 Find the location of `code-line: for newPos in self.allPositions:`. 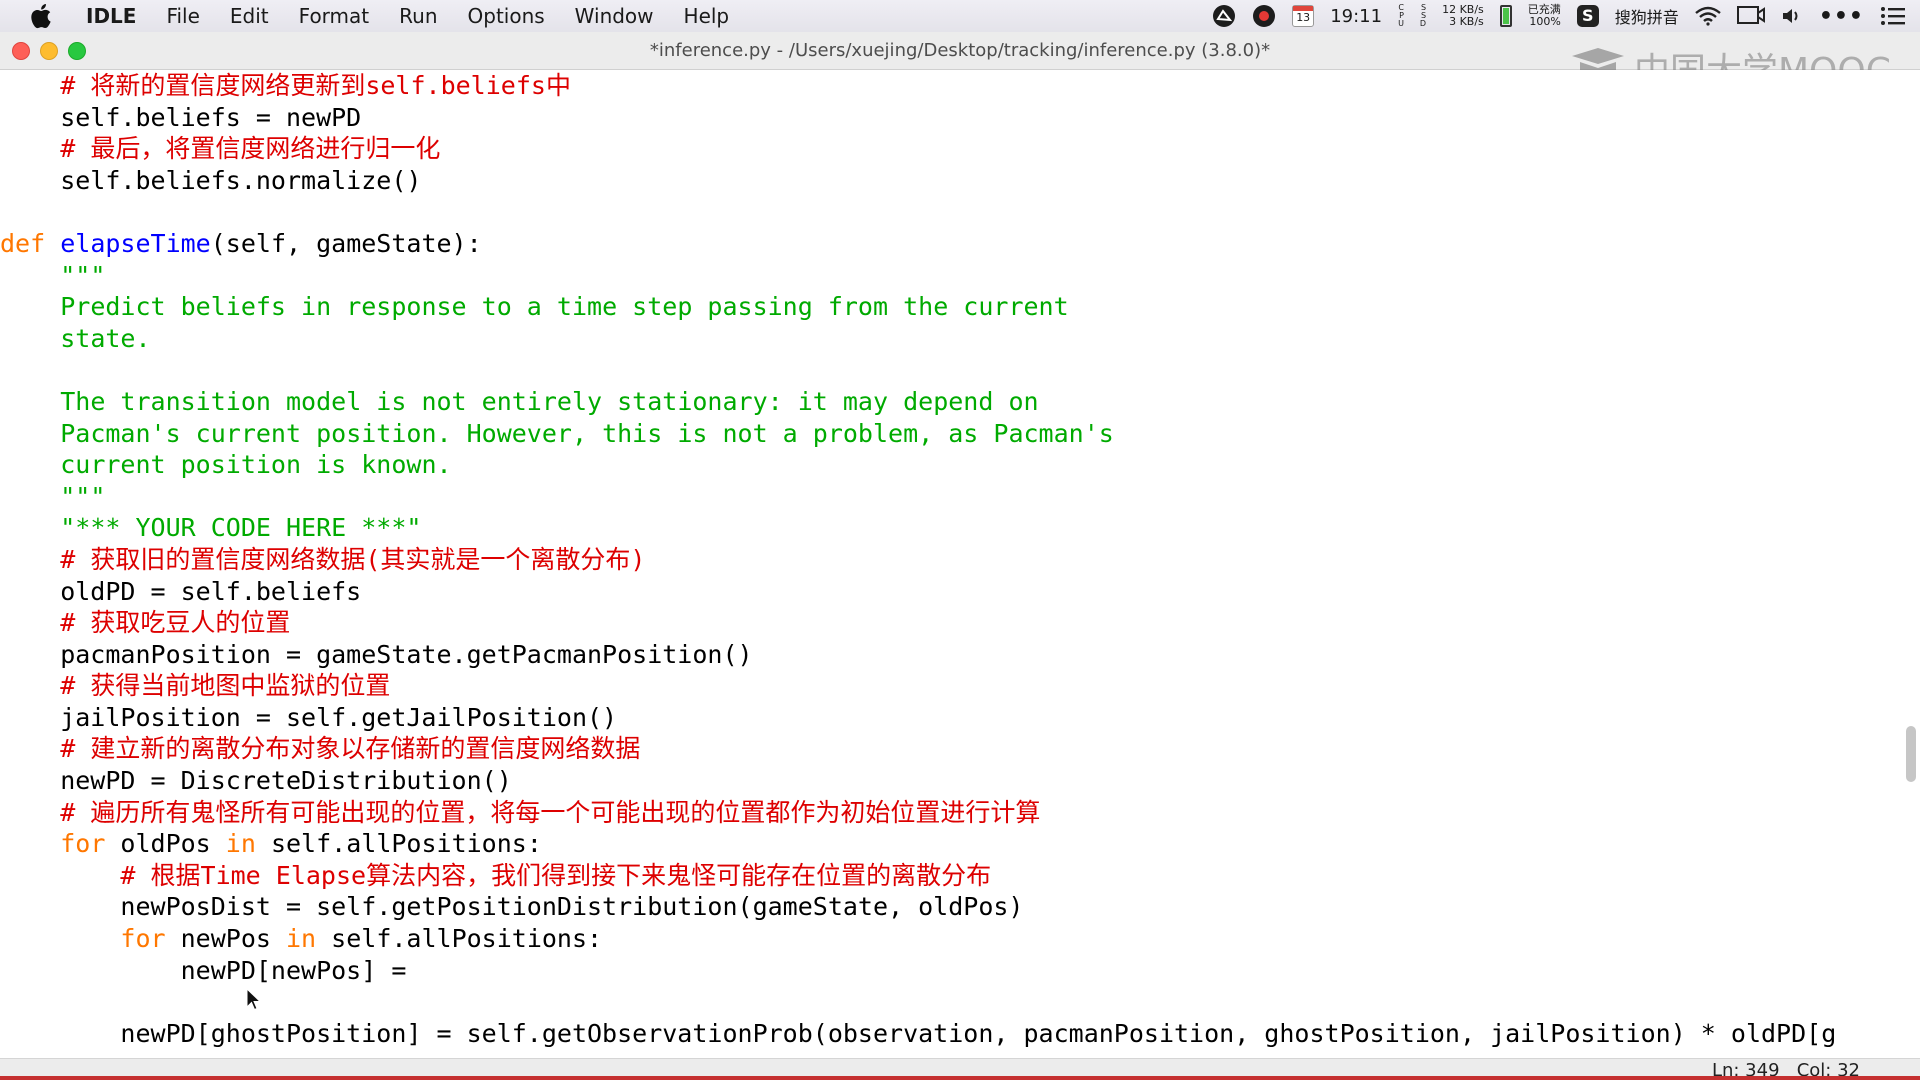

code-line: for newPos in self.allPositions: is located at coordinates (946, 939).